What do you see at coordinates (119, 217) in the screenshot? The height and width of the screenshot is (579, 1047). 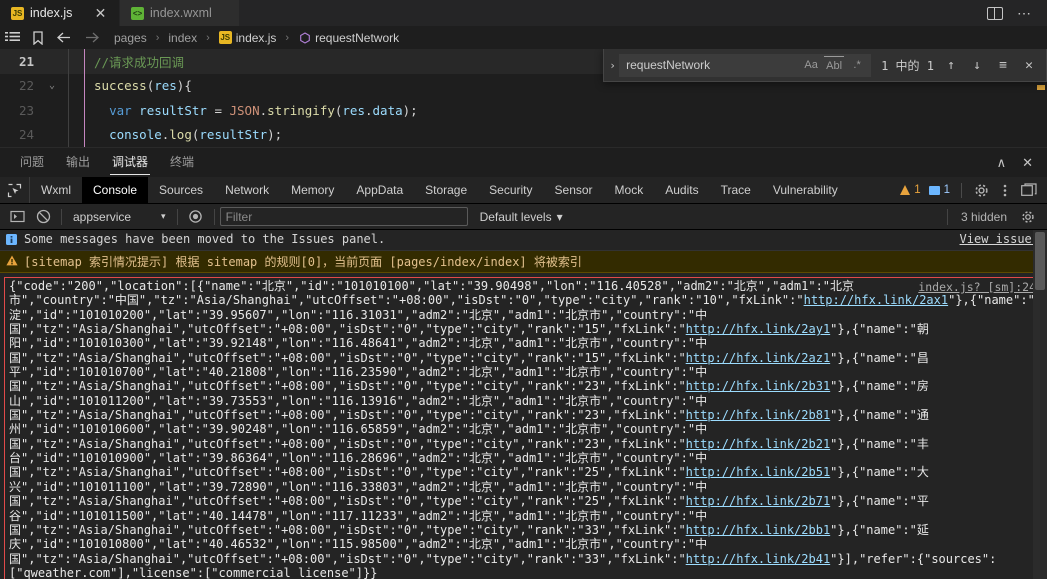 I see `console-context-select: appservice ▾` at bounding box center [119, 217].